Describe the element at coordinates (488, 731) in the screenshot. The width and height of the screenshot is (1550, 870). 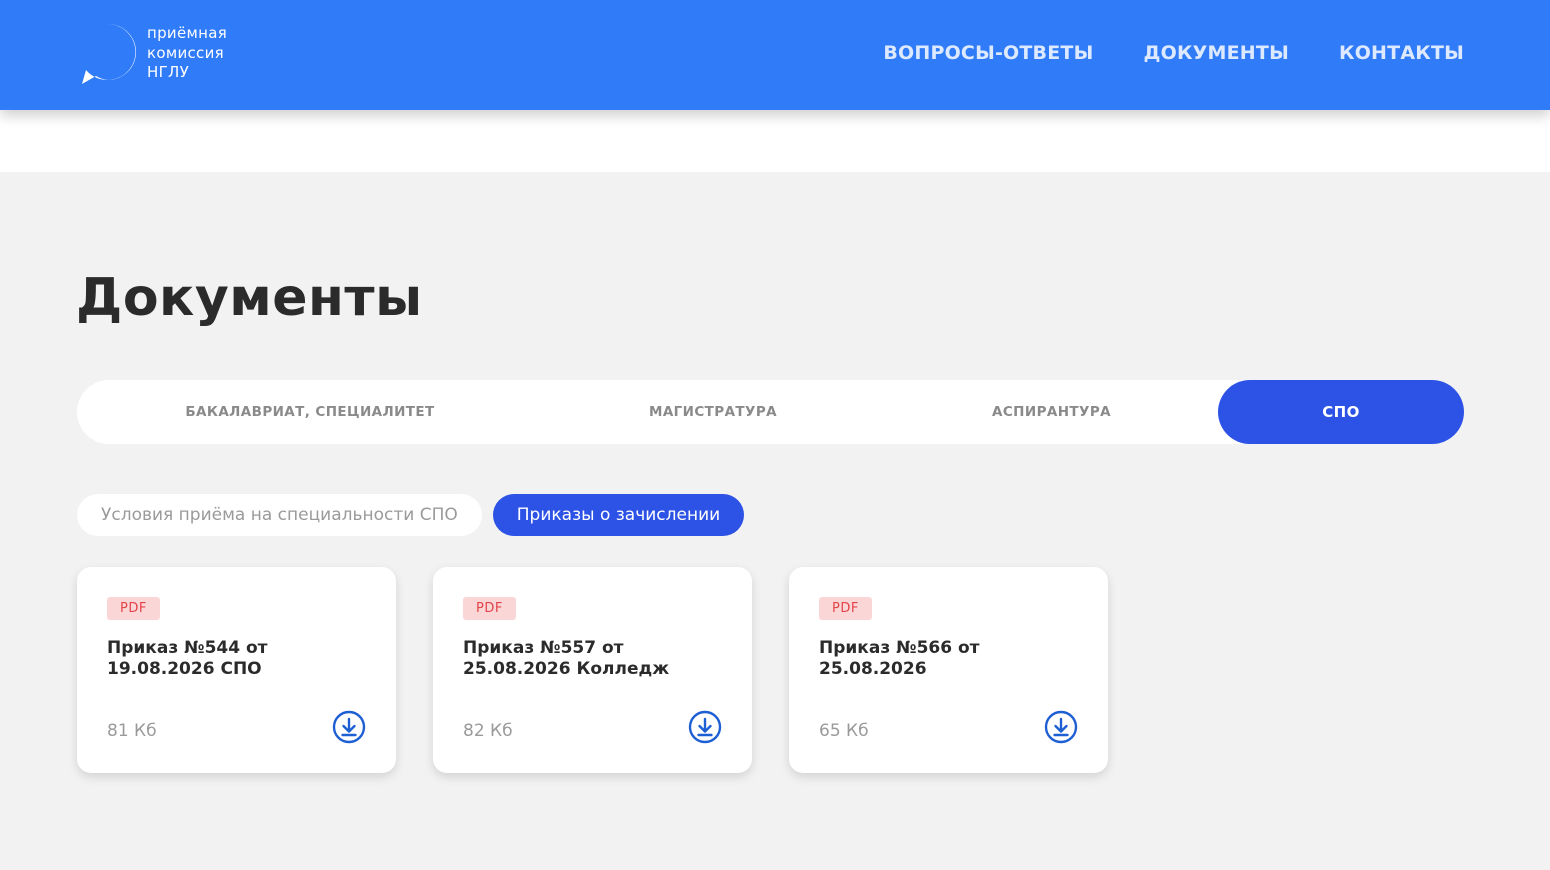
I see `file-size: 82 Кб` at that location.